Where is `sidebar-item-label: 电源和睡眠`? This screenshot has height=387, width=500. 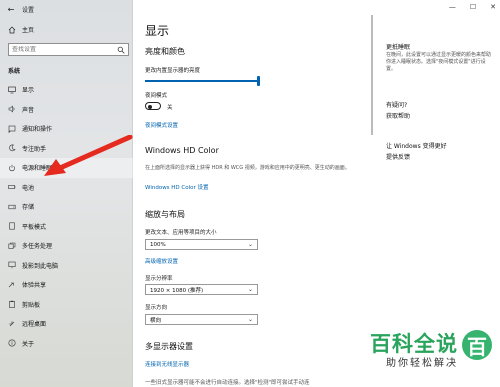
sidebar-item-label: 电源和睡眠 is located at coordinates (37, 169).